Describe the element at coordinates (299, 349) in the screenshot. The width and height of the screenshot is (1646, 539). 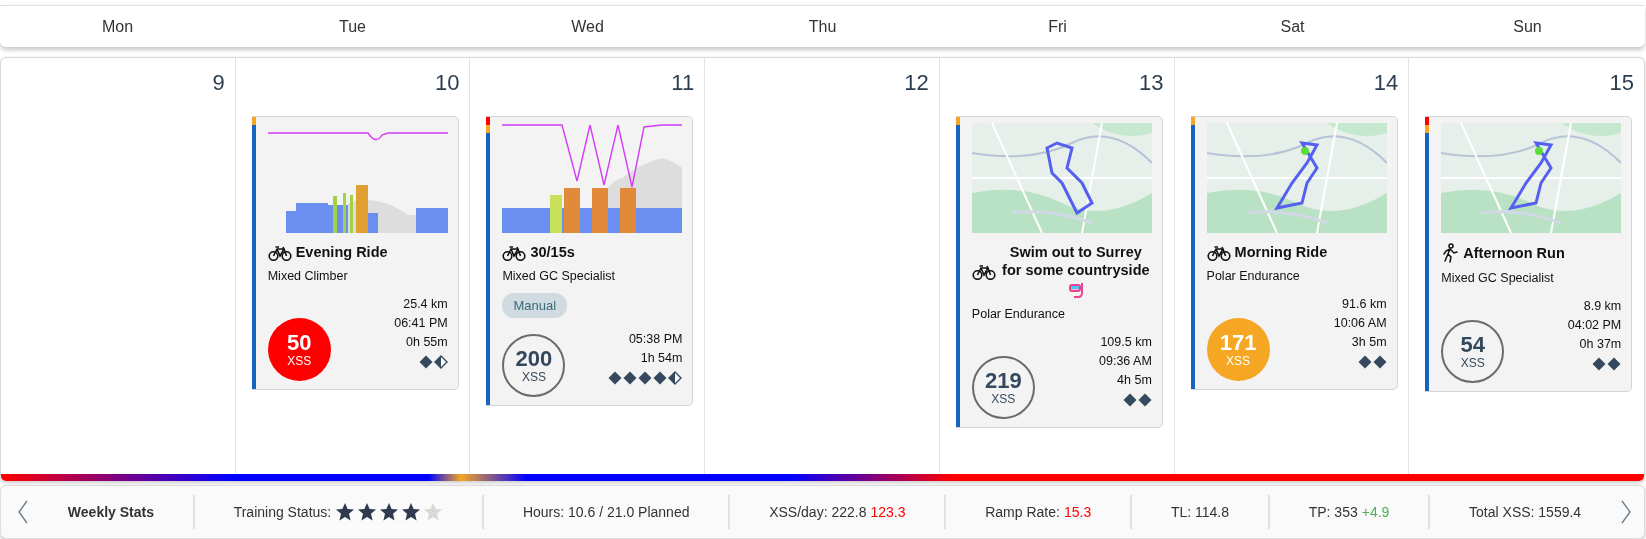
I see `xss-score-badge: 50 XSS` at that location.